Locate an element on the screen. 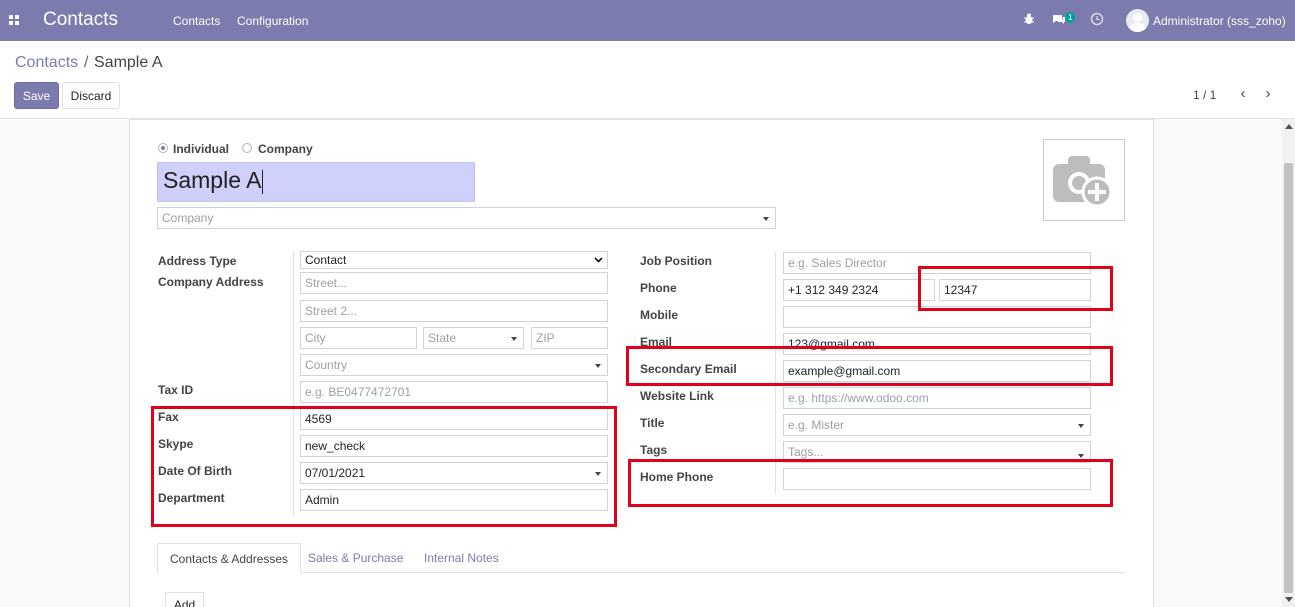  mobile-label: Mobile is located at coordinates (659, 315).